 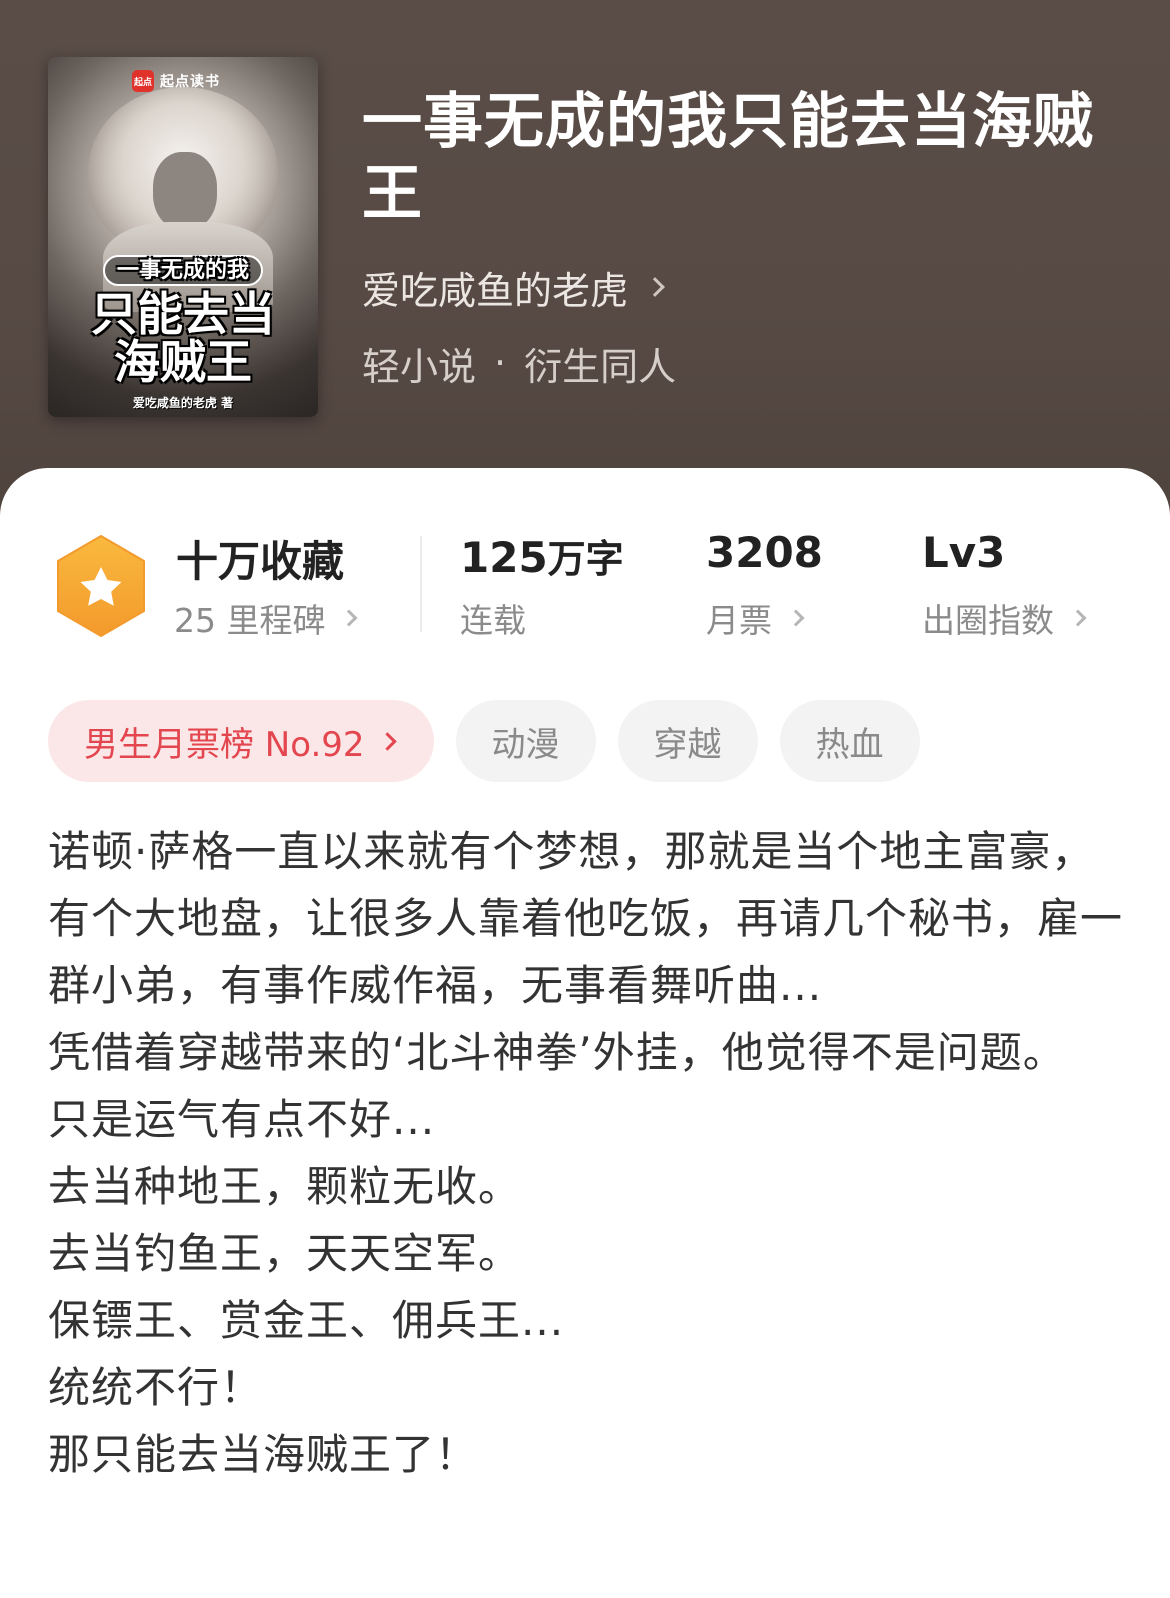 I want to click on stats-divider, so click(x=421, y=584).